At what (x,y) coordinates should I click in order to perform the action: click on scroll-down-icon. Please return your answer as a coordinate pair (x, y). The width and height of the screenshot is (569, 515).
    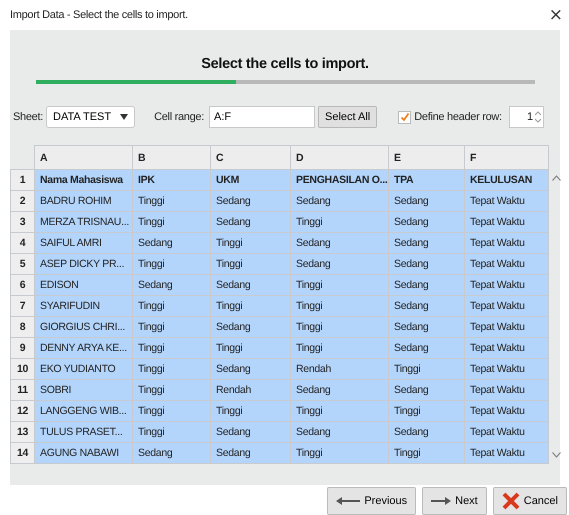
    Looking at the image, I should click on (556, 455).